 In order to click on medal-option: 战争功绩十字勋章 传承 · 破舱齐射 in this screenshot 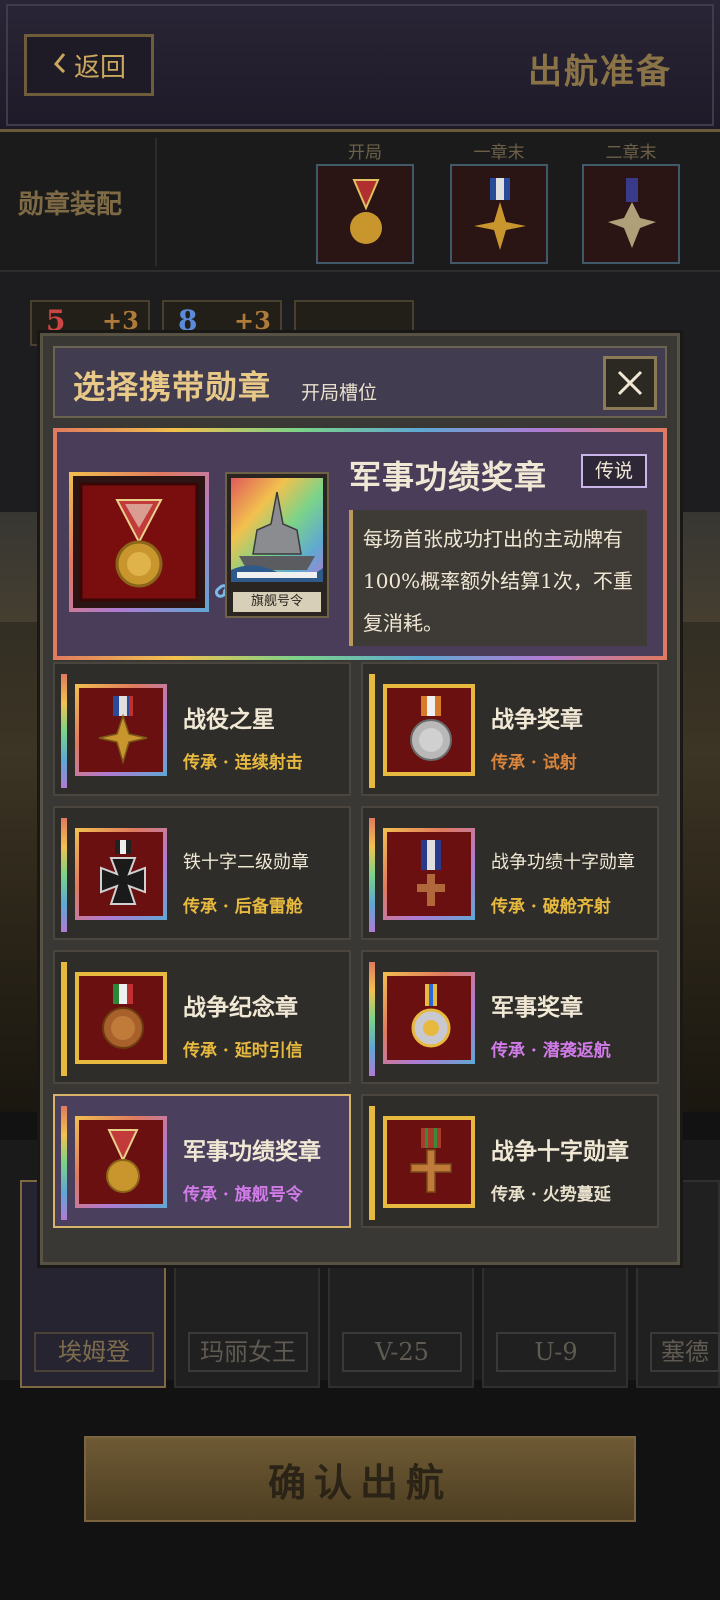, I will do `click(510, 873)`.